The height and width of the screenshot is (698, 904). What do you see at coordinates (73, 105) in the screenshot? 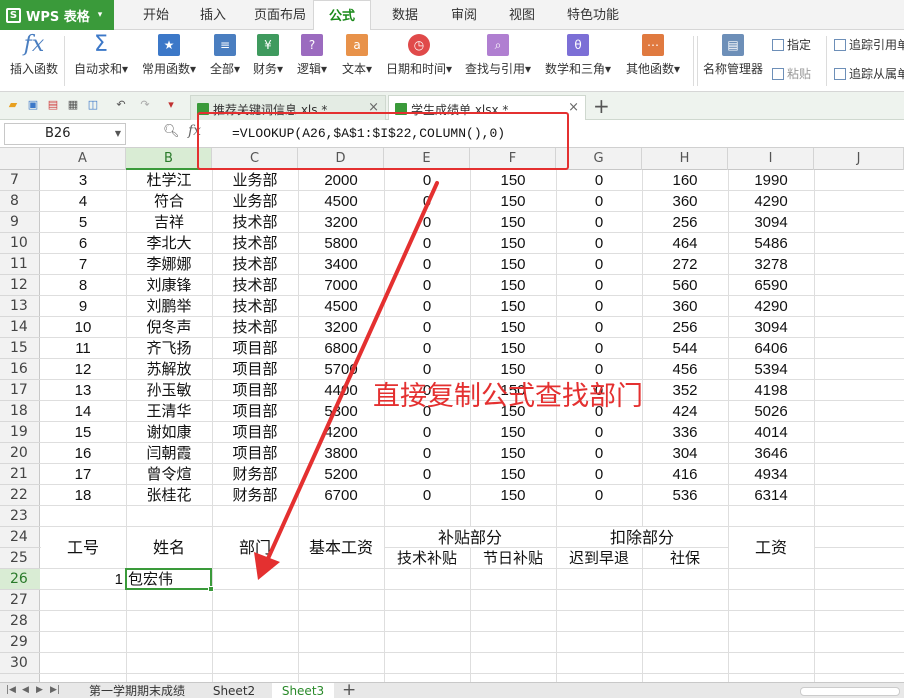
I see `print-icon: ▦` at bounding box center [73, 105].